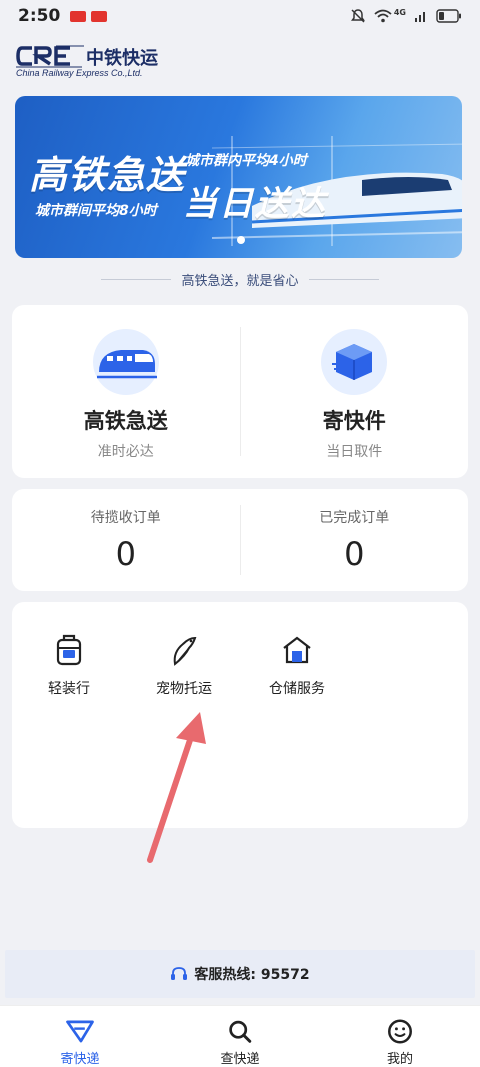 This screenshot has height=1067, width=480. Describe the element at coordinates (184, 689) in the screenshot. I see `tool-label: 宠物托运` at that location.